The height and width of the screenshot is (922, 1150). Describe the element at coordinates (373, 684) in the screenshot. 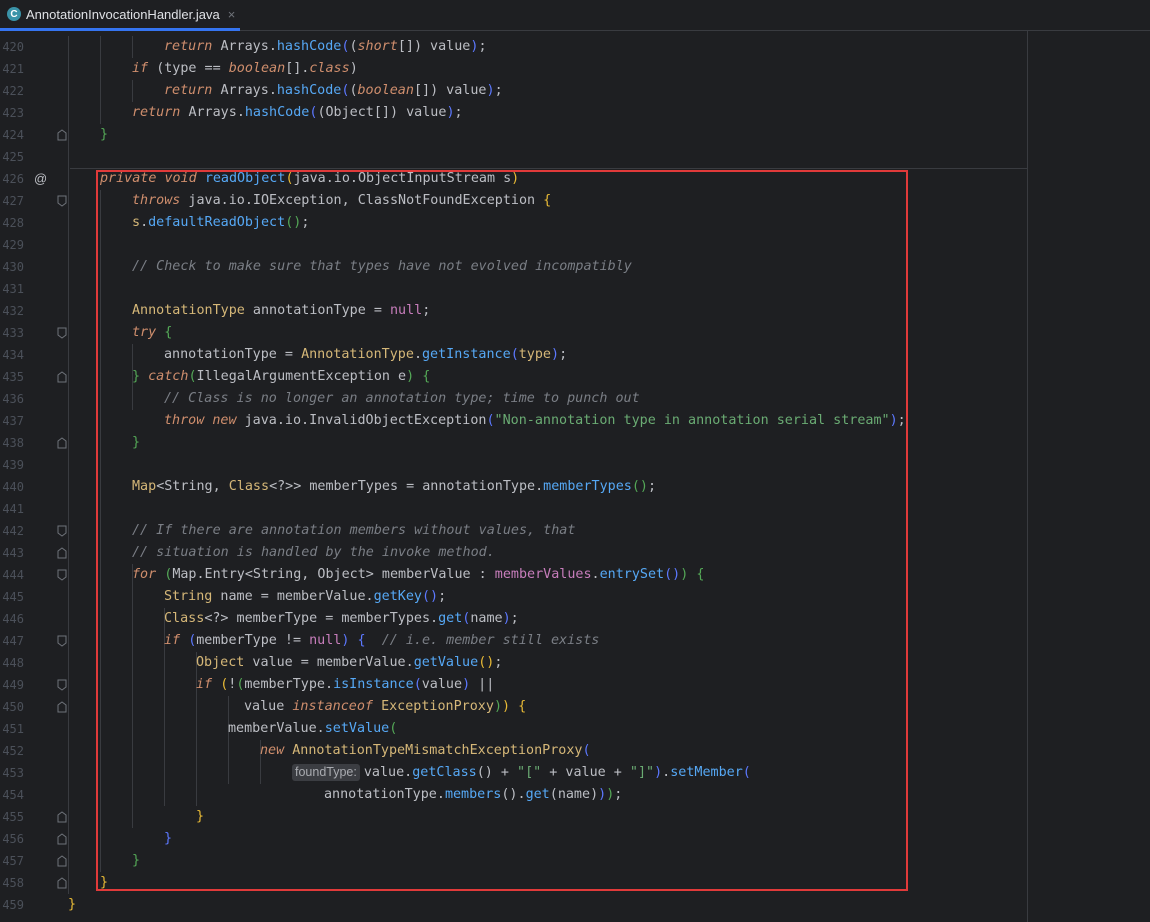

I see `code-token: isInstance` at that location.